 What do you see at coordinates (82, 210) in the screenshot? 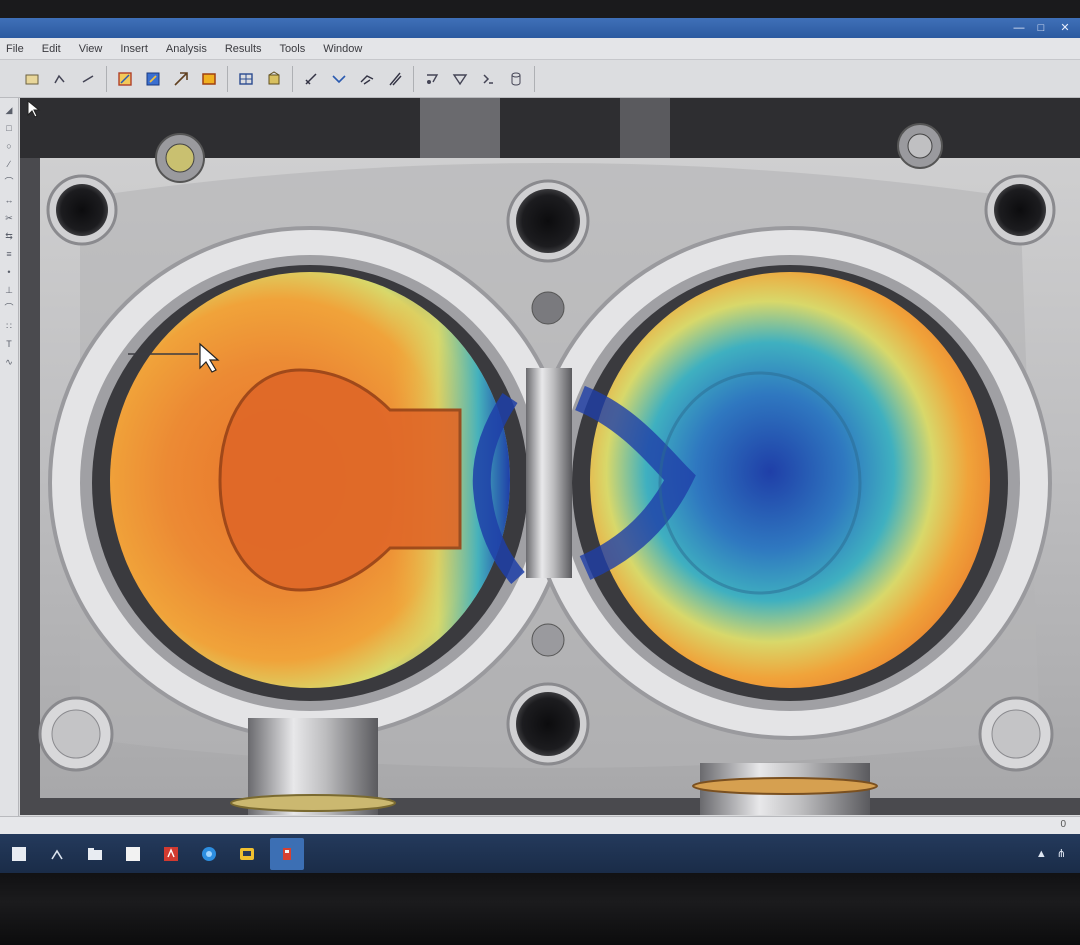
I see `bolt-hole-top-left` at bounding box center [82, 210].